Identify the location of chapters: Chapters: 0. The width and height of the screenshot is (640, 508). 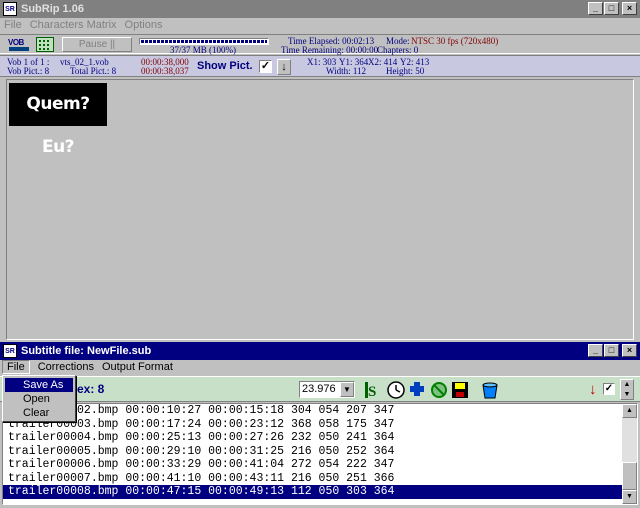
(398, 50).